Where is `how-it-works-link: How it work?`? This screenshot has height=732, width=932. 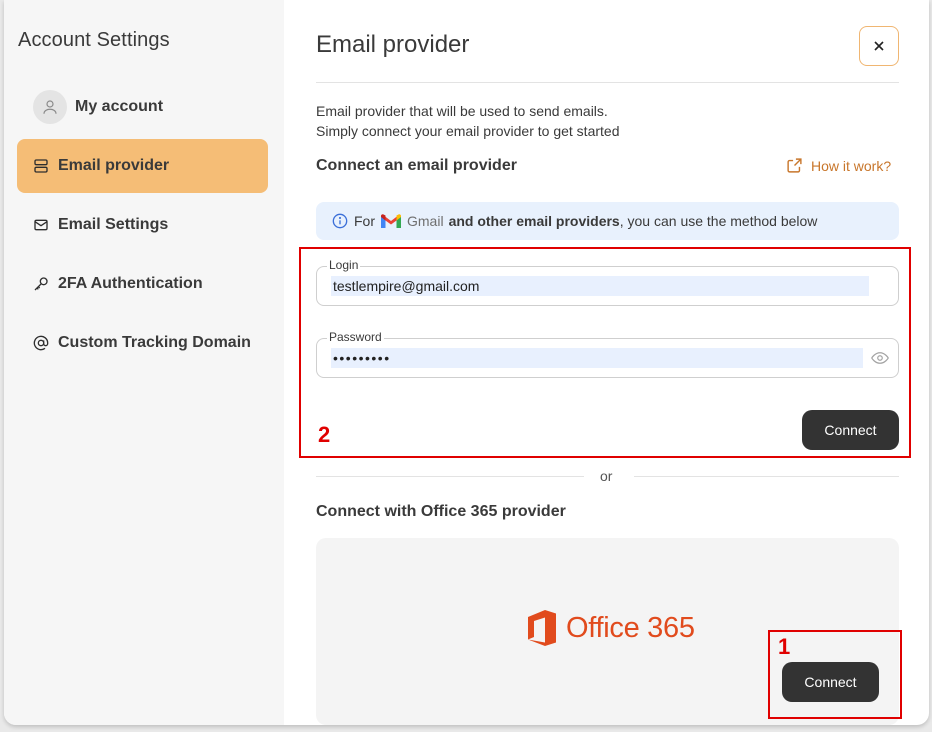 how-it-works-link: How it work? is located at coordinates (838, 165).